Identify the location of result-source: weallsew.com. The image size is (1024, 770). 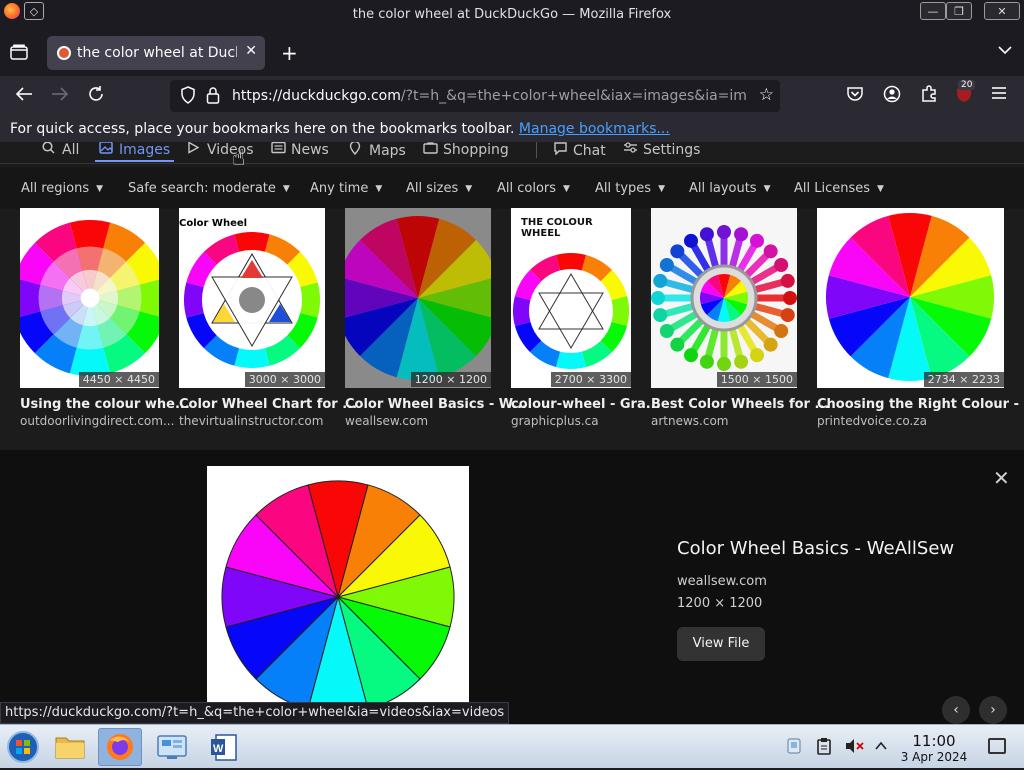
(386, 421).